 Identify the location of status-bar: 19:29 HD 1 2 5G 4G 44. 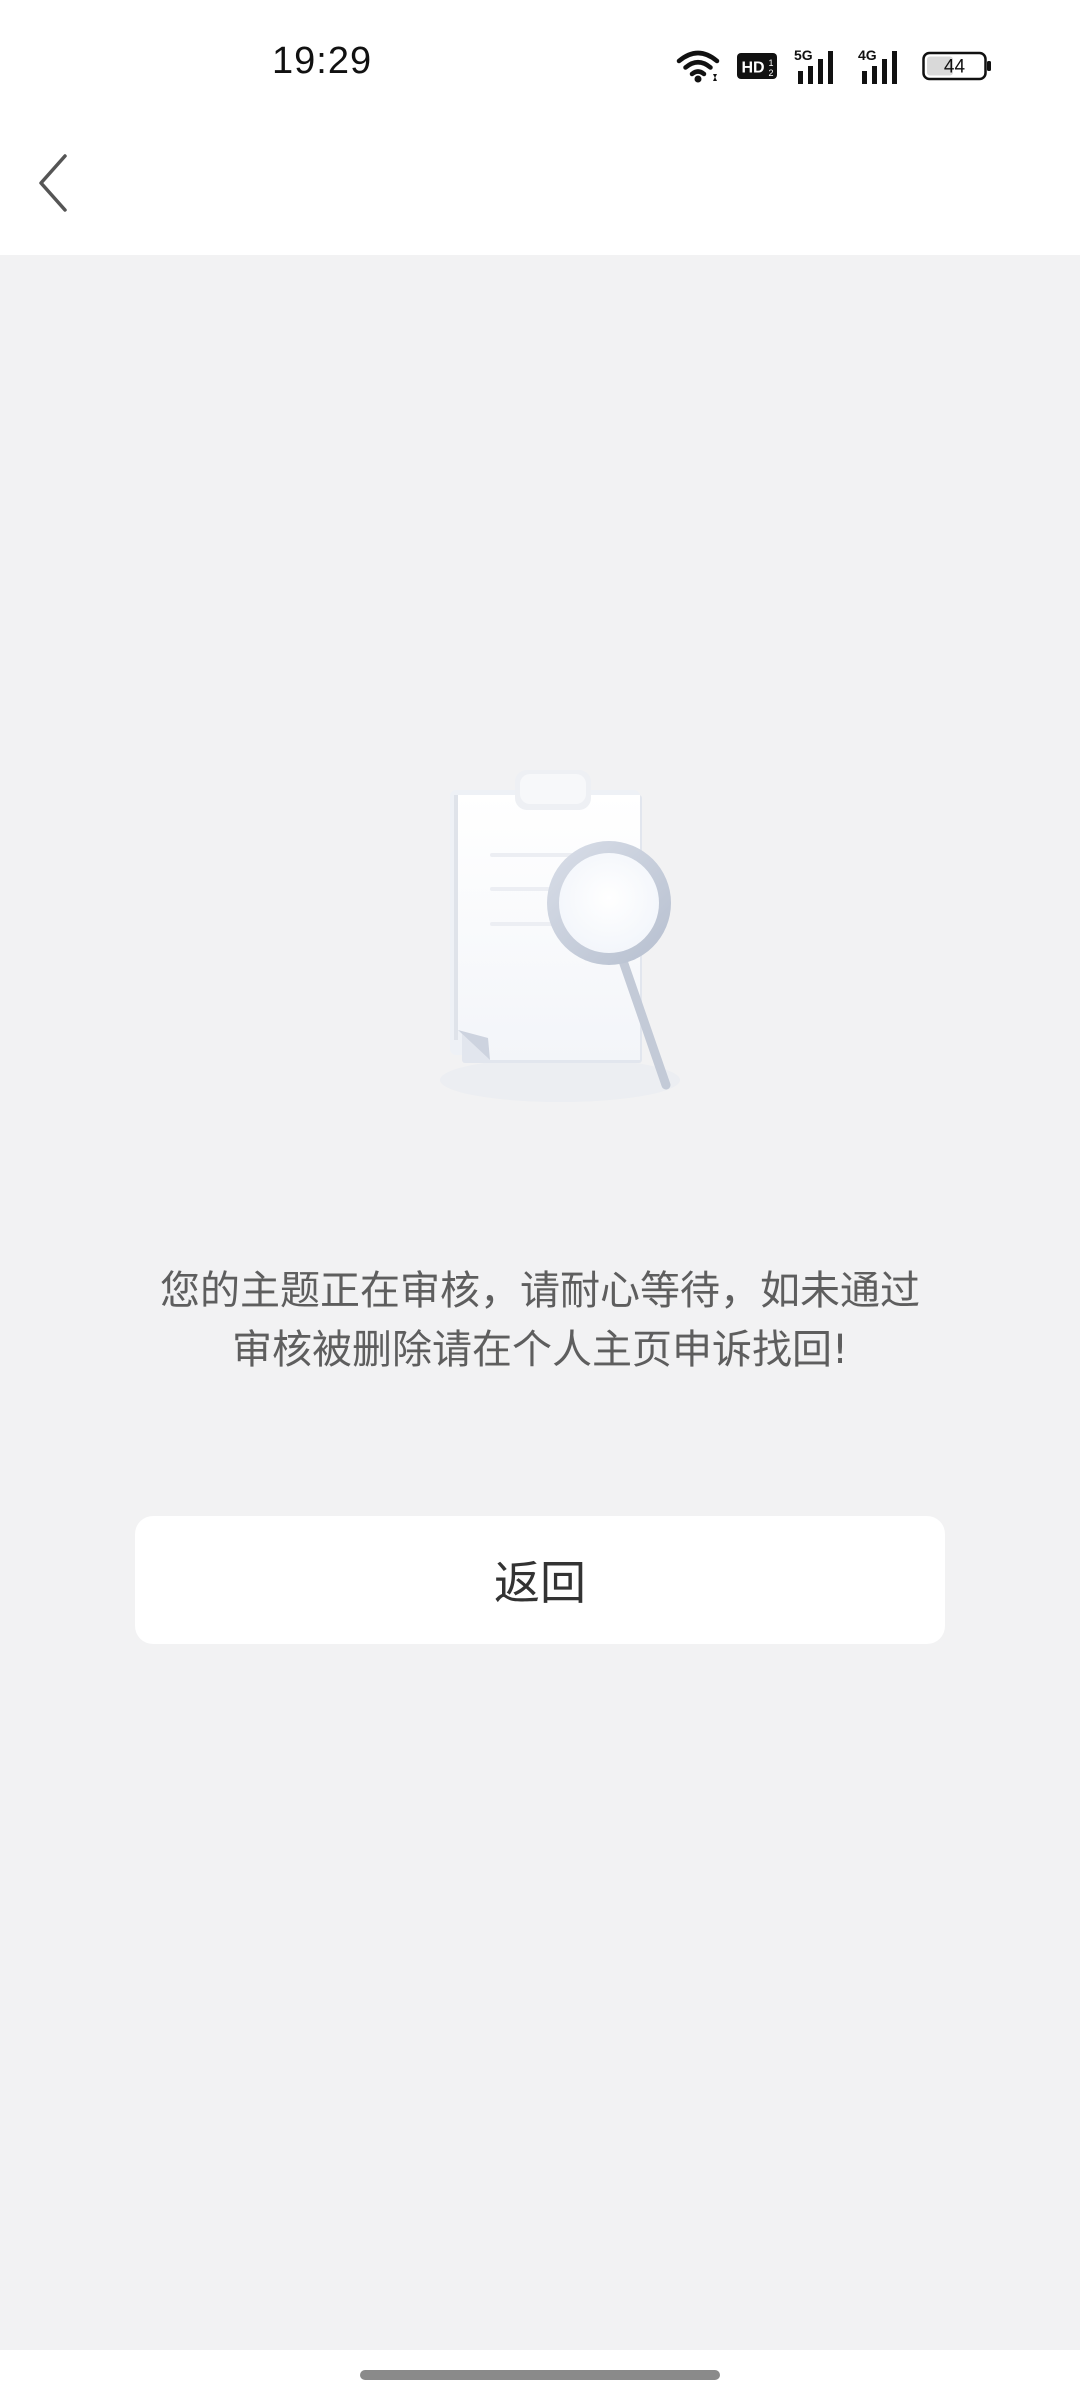
(540, 60).